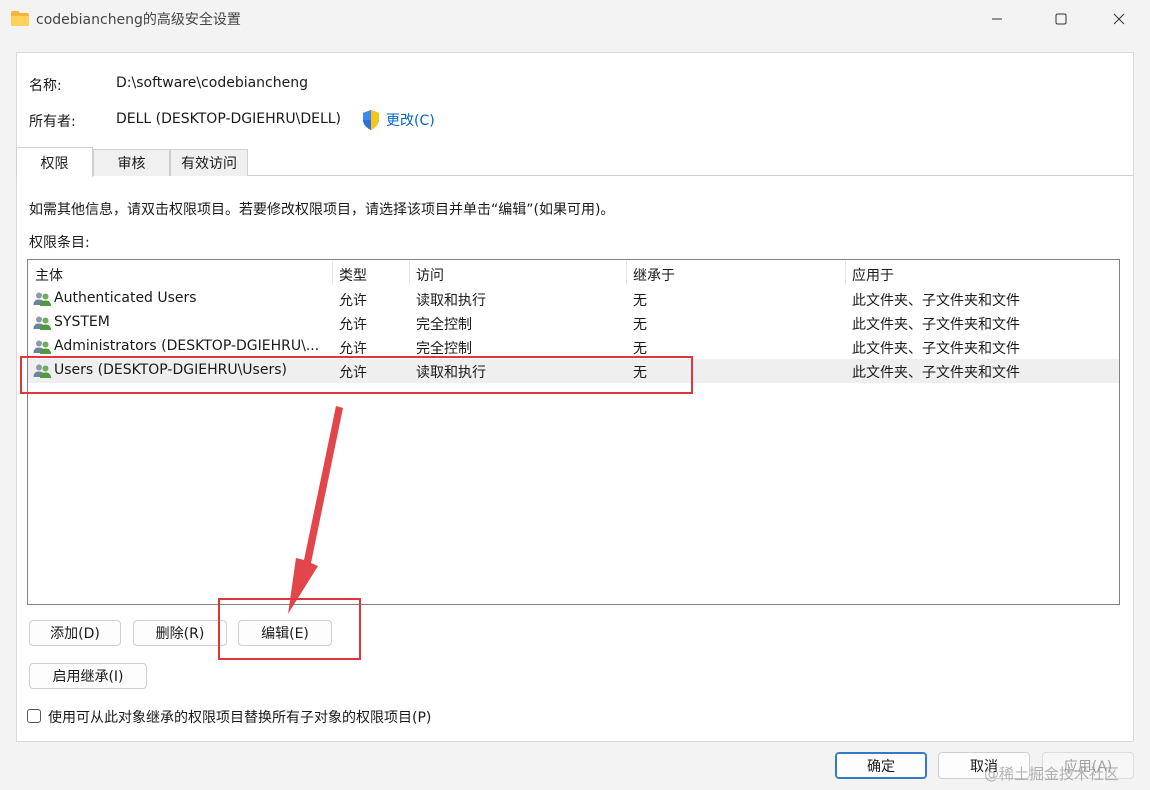 Image resolution: width=1150 pixels, height=790 pixels. Describe the element at coordinates (54, 162) in the screenshot. I see `tab-permissions: 权限` at that location.